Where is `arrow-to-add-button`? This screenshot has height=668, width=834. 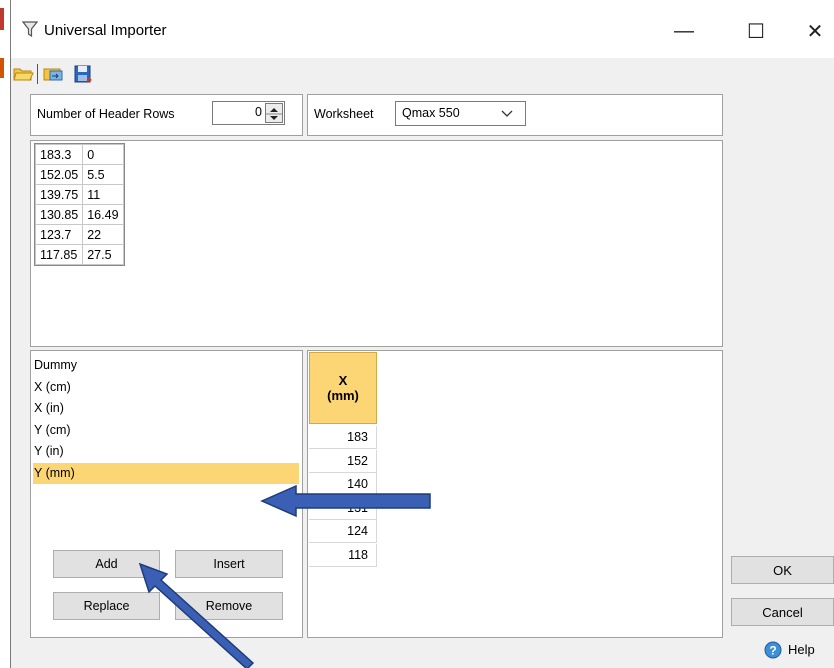
arrow-to-add-button is located at coordinates (196, 615).